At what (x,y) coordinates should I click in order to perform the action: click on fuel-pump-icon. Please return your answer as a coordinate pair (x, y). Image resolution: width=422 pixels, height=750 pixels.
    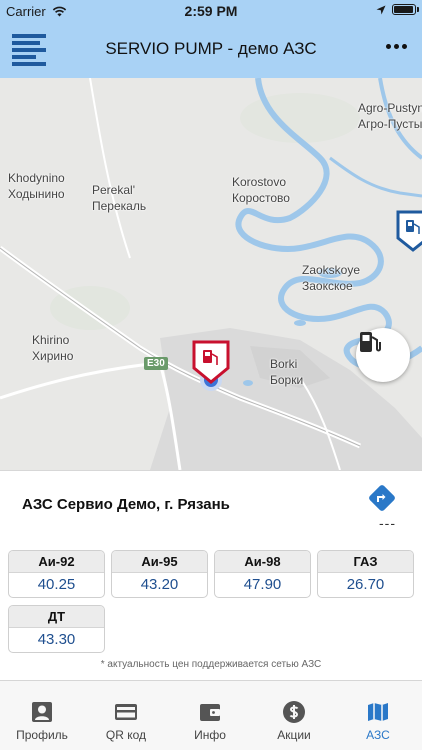
    Looking at the image, I should click on (370, 342).